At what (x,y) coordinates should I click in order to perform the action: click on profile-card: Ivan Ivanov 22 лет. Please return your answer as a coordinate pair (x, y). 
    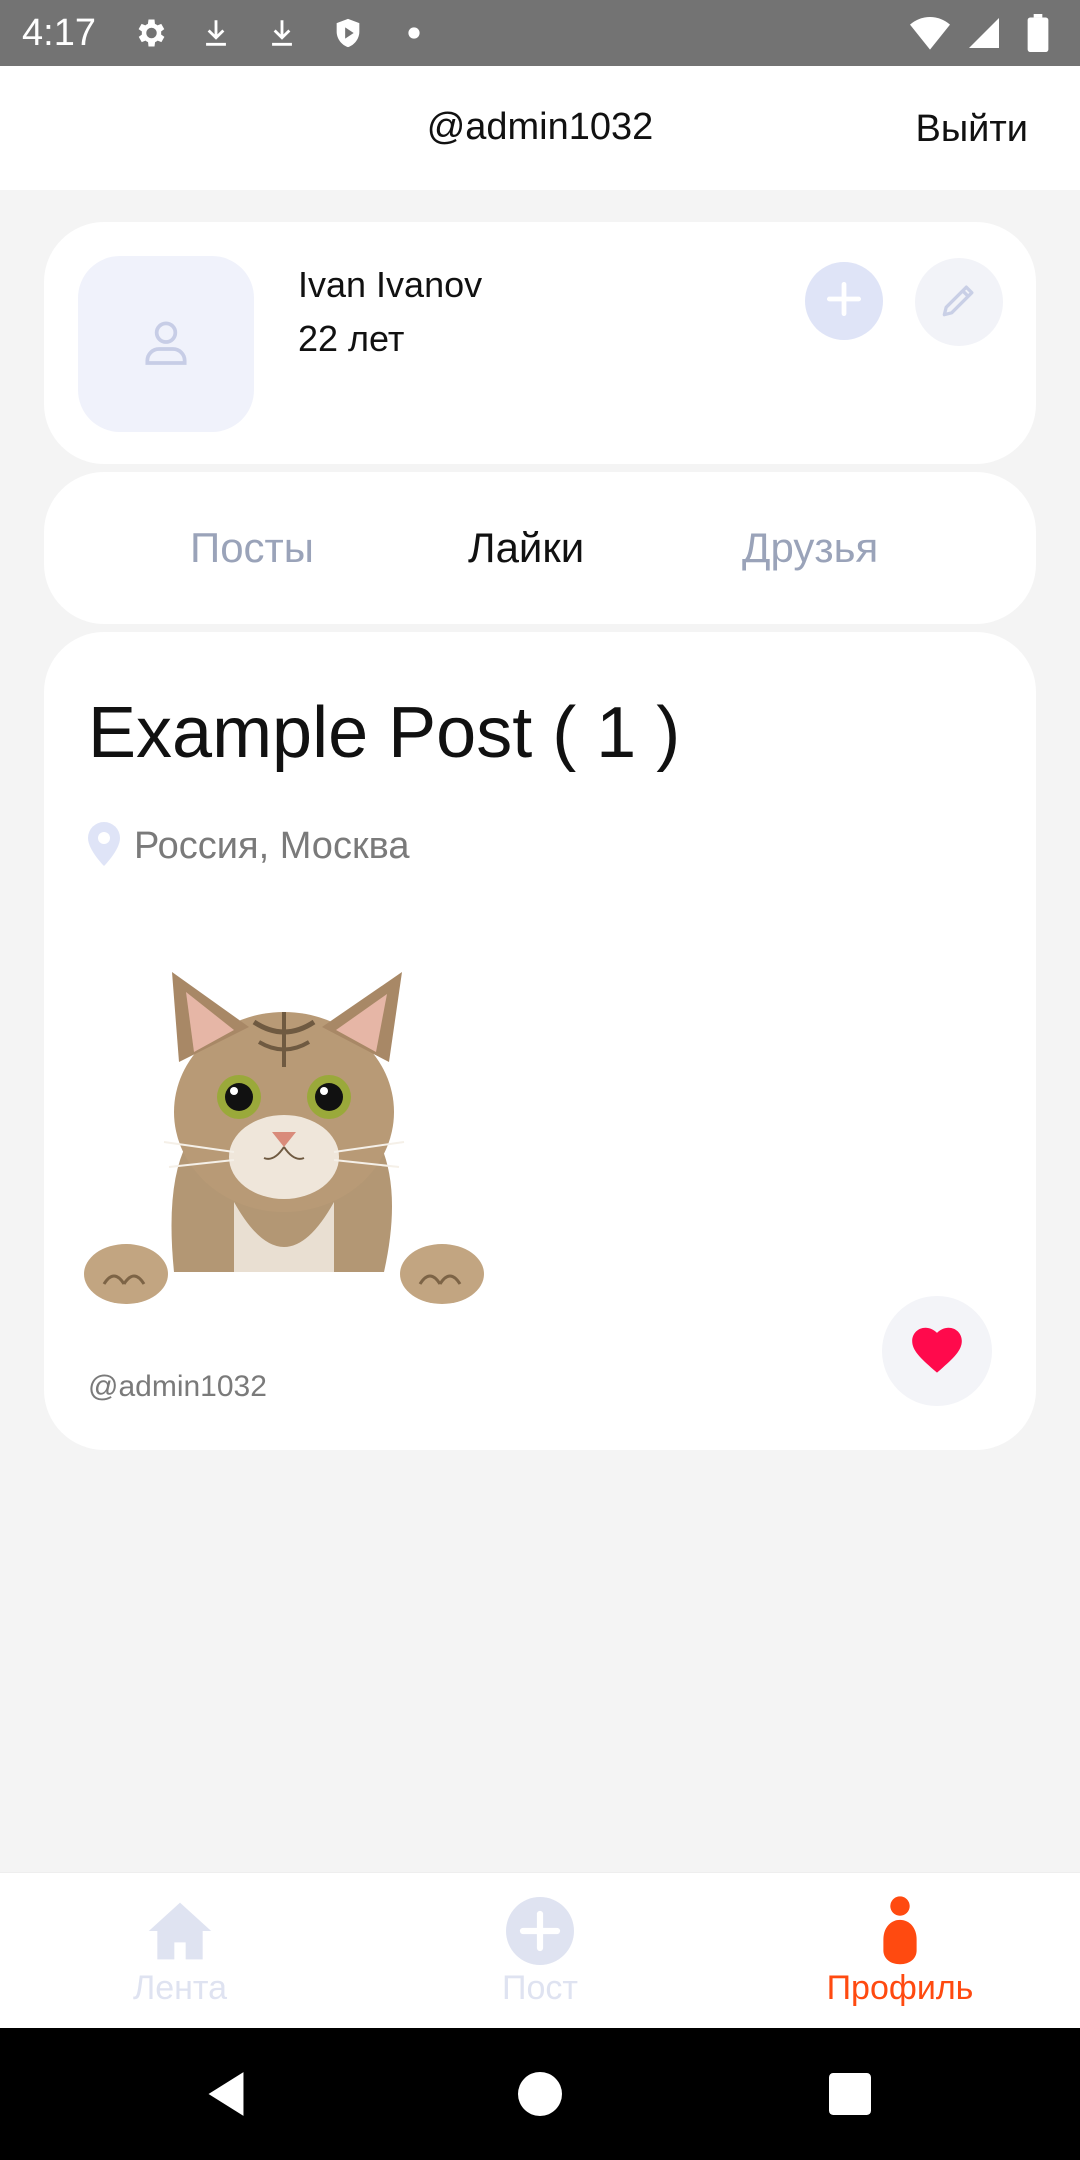
    Looking at the image, I should click on (540, 343).